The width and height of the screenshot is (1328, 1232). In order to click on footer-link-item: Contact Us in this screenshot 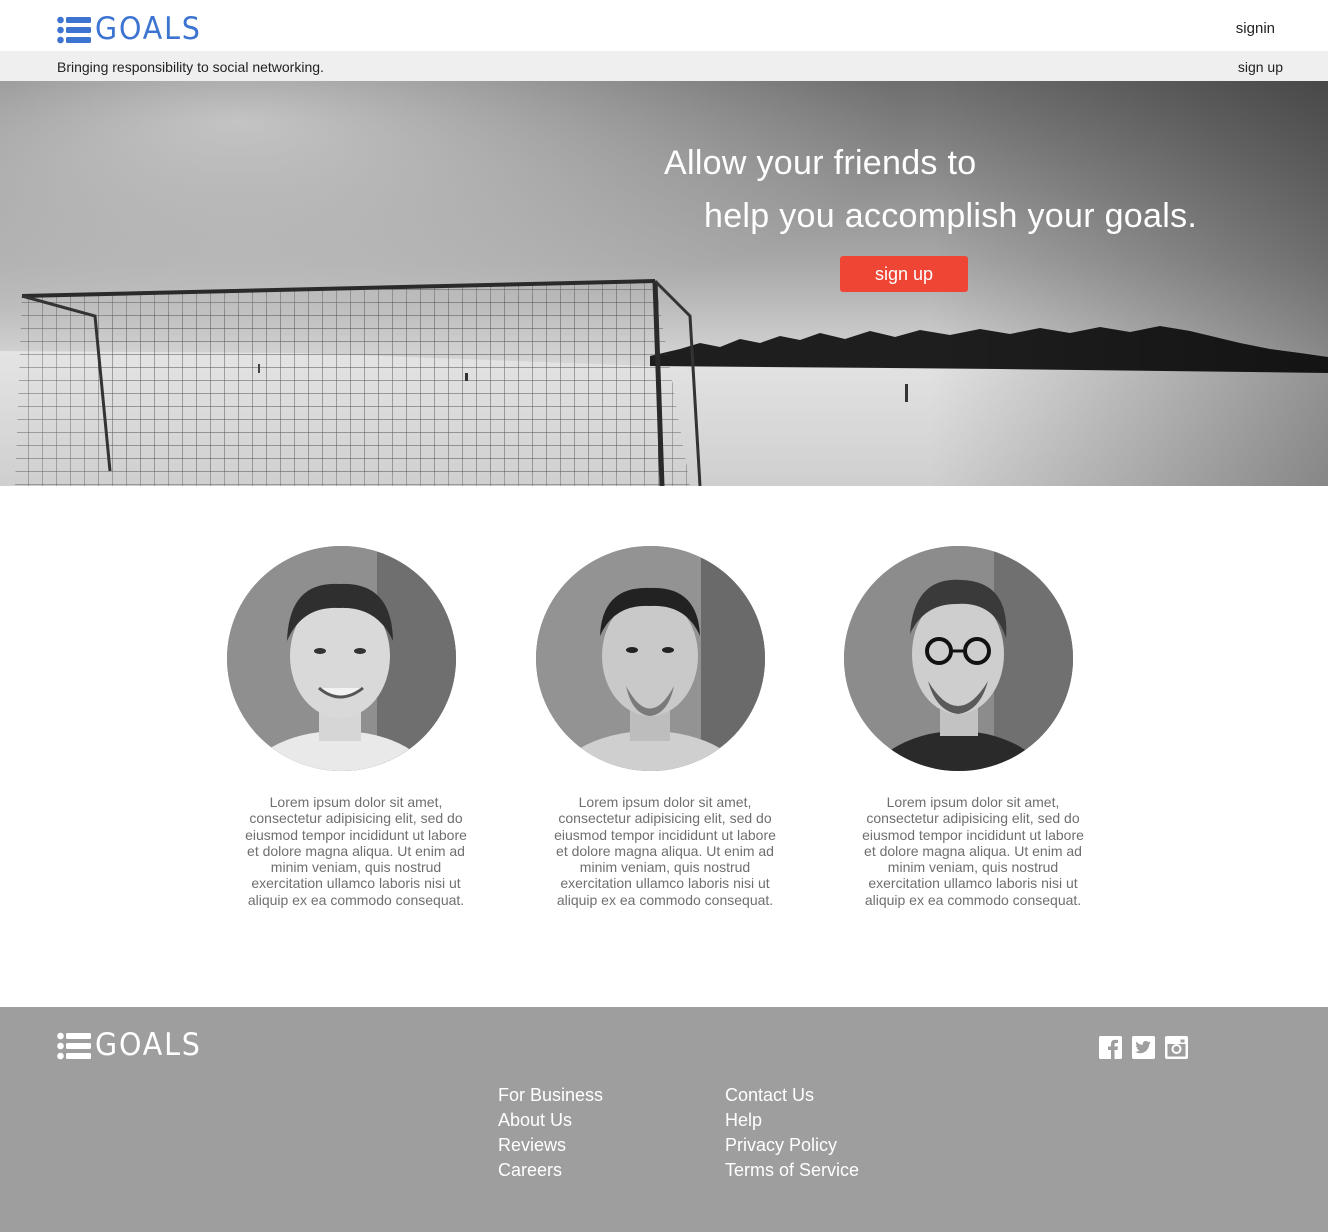, I will do `click(792, 1095)`.